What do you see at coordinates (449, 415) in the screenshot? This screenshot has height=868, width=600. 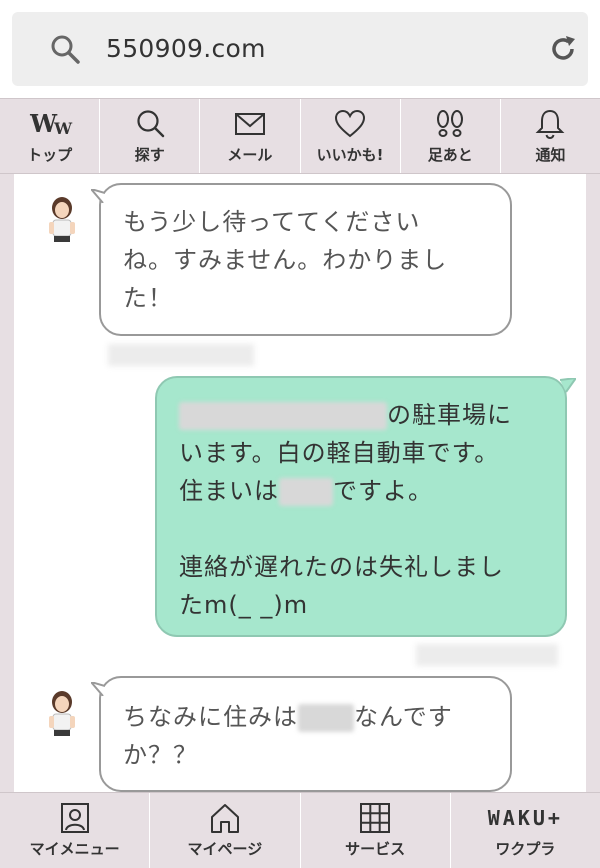 I see `message-line: の駐車場に` at bounding box center [449, 415].